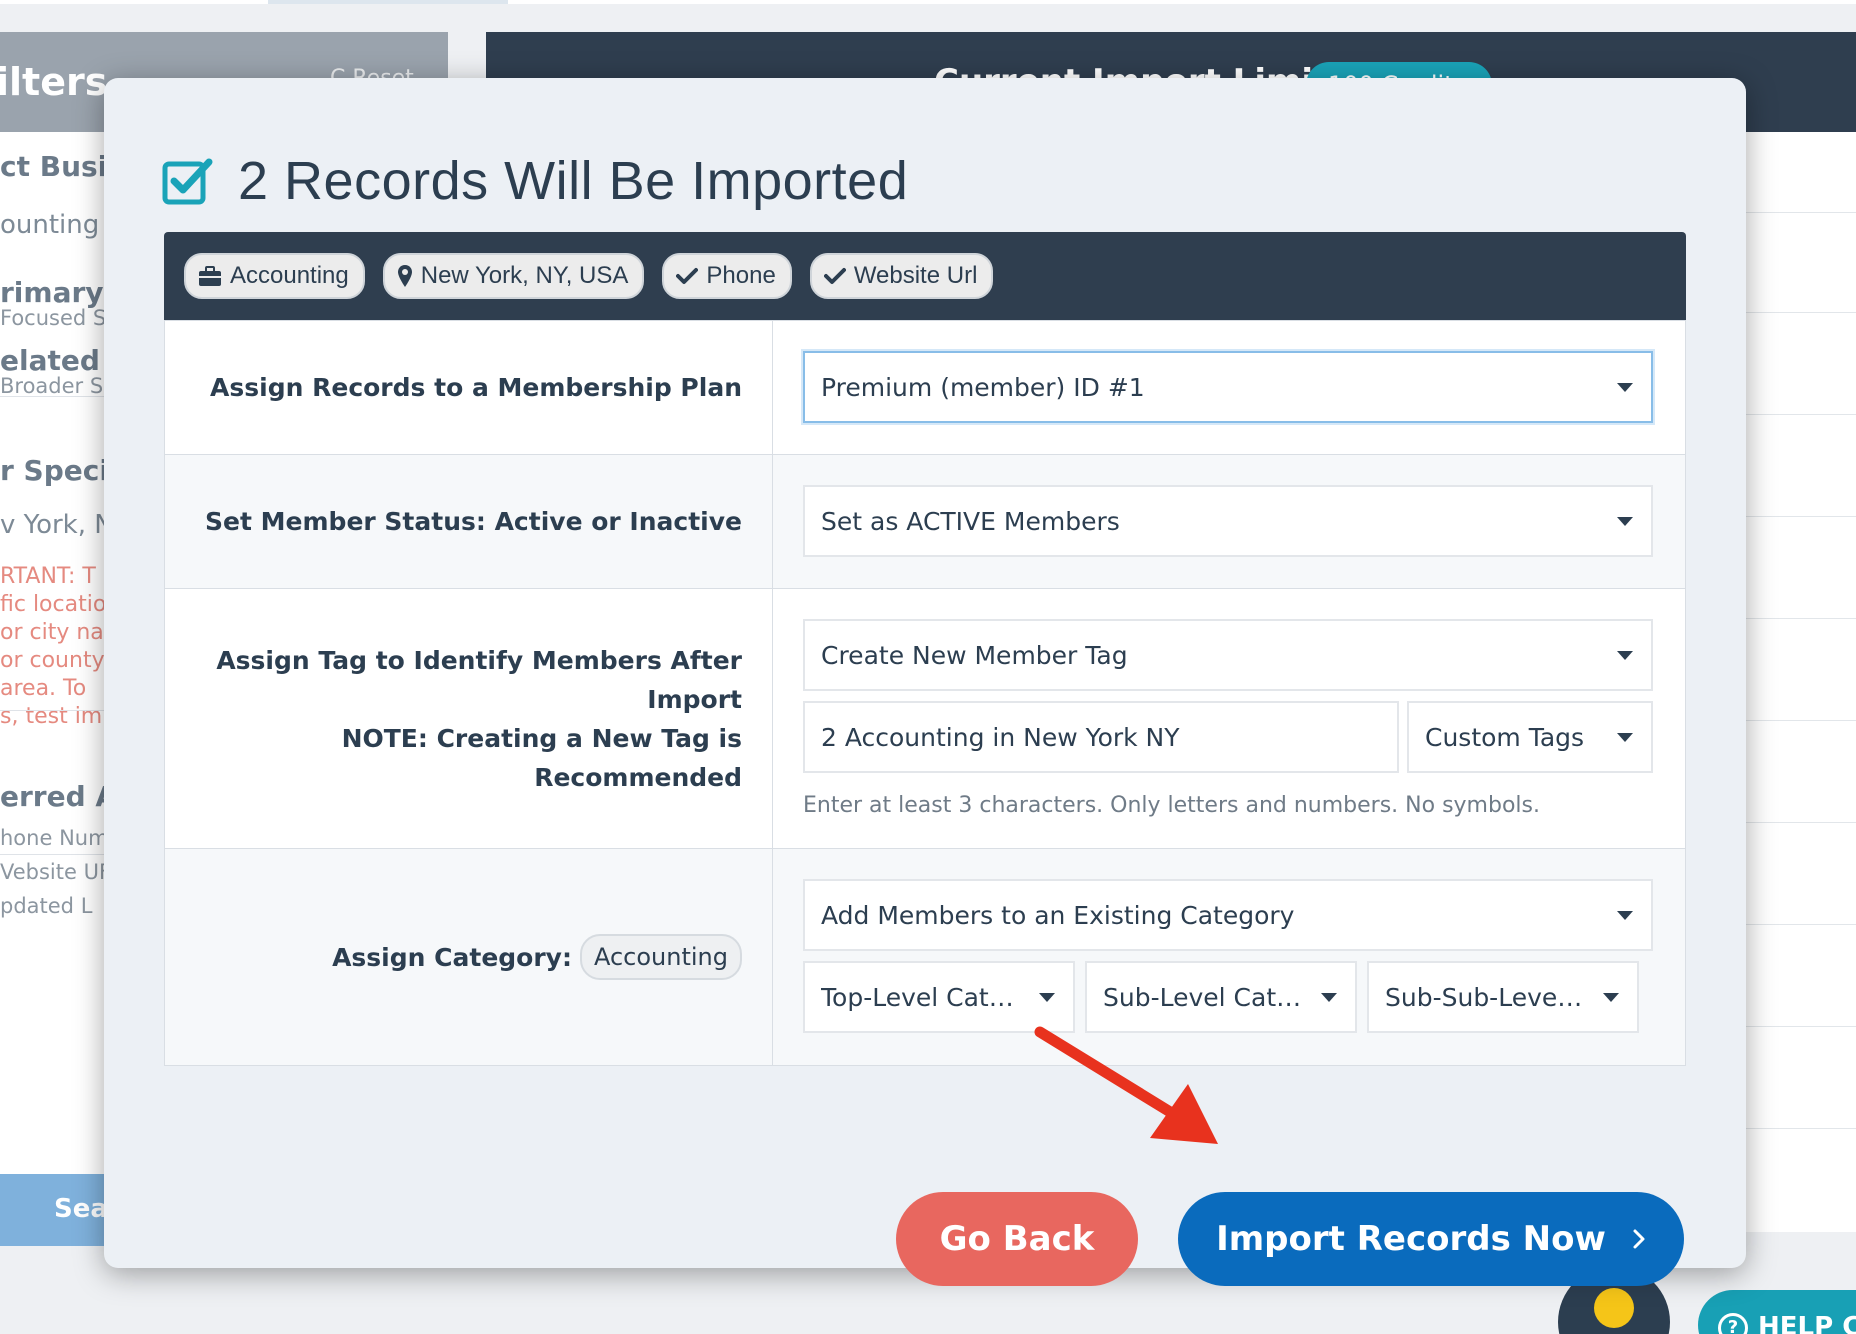 This screenshot has height=1334, width=1856. I want to click on tag-type-select: Custom Tags, so click(1530, 737).